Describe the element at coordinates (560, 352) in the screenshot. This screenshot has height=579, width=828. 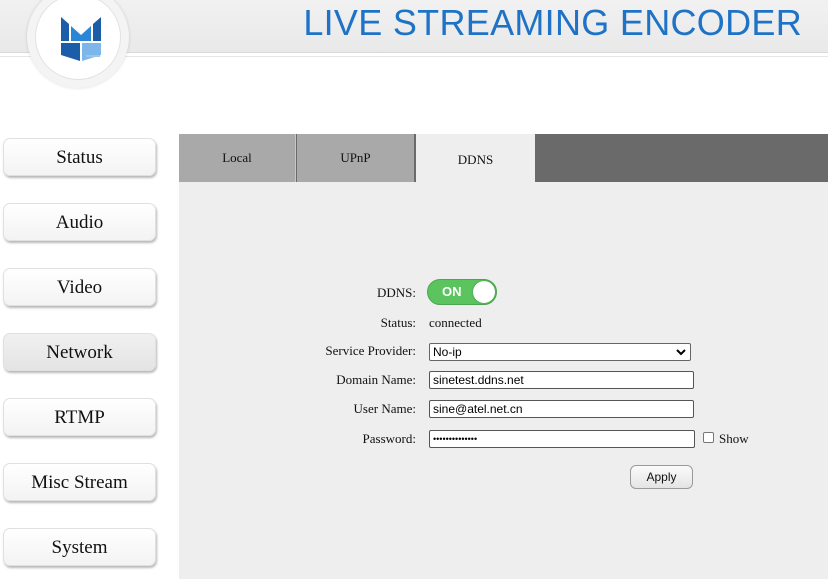
I see `service-provider-select: No-ip` at that location.